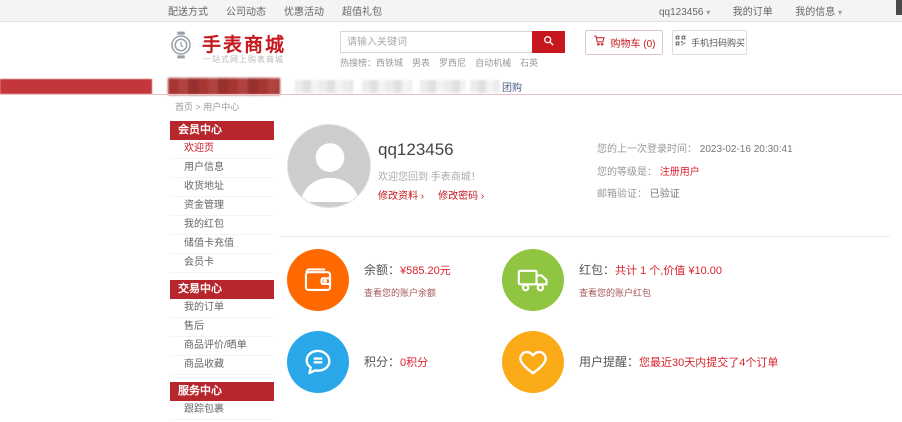 This screenshot has width=902, height=422. I want to click on search-input, so click(436, 42).